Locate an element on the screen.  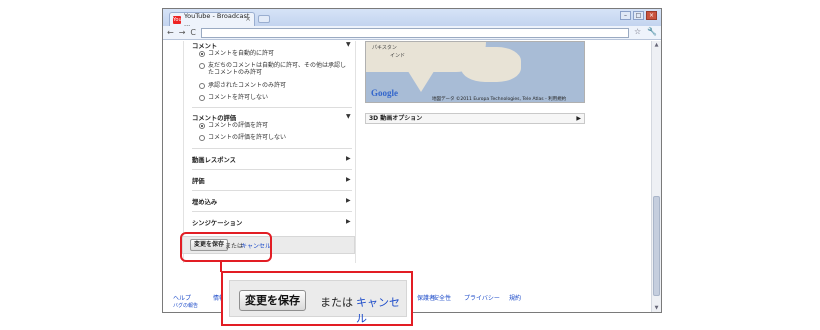
window-controls: – □ × is located at coordinates (638, 15).